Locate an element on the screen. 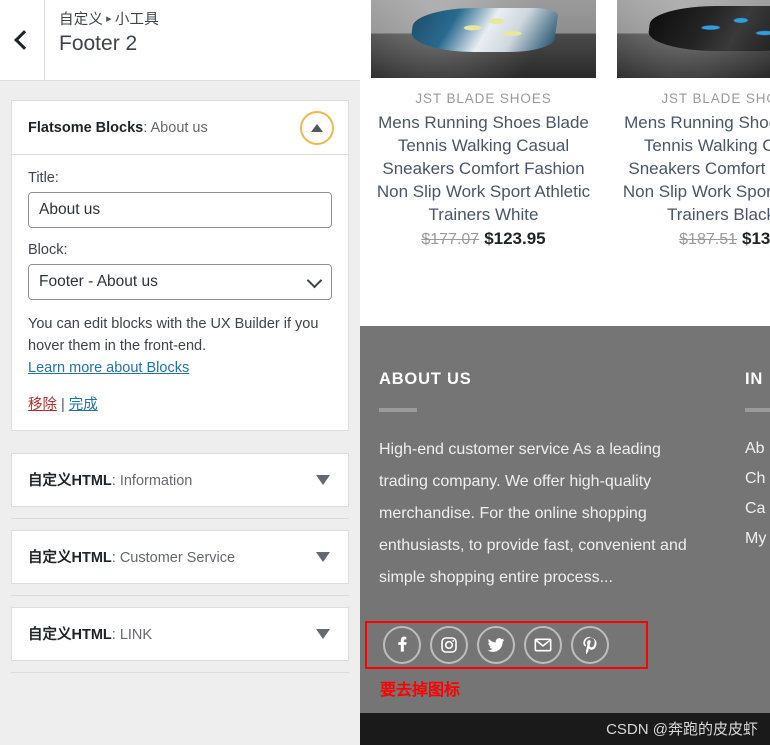 Image resolution: width=770 pixels, height=745 pixels. widget-title: 自定义HTML: Information is located at coordinates (110, 479).